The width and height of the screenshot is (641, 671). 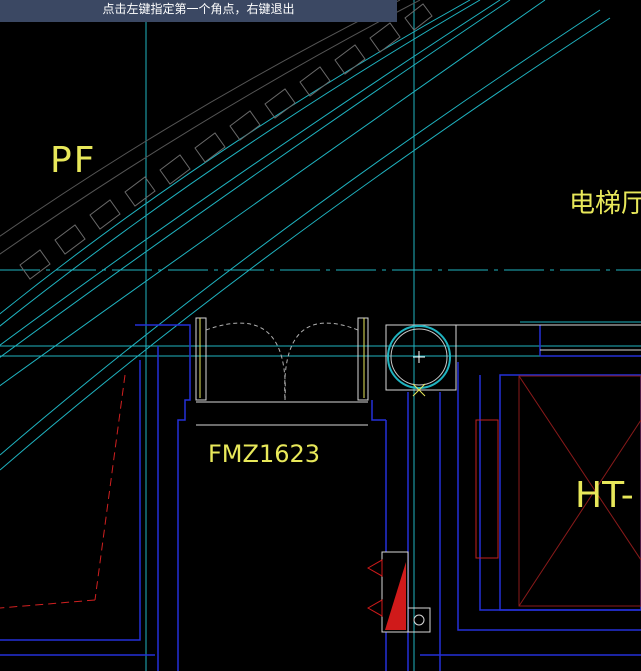 What do you see at coordinates (605, 204) in the screenshot?
I see `room-label-elevator-hall: 电梯厅` at bounding box center [605, 204].